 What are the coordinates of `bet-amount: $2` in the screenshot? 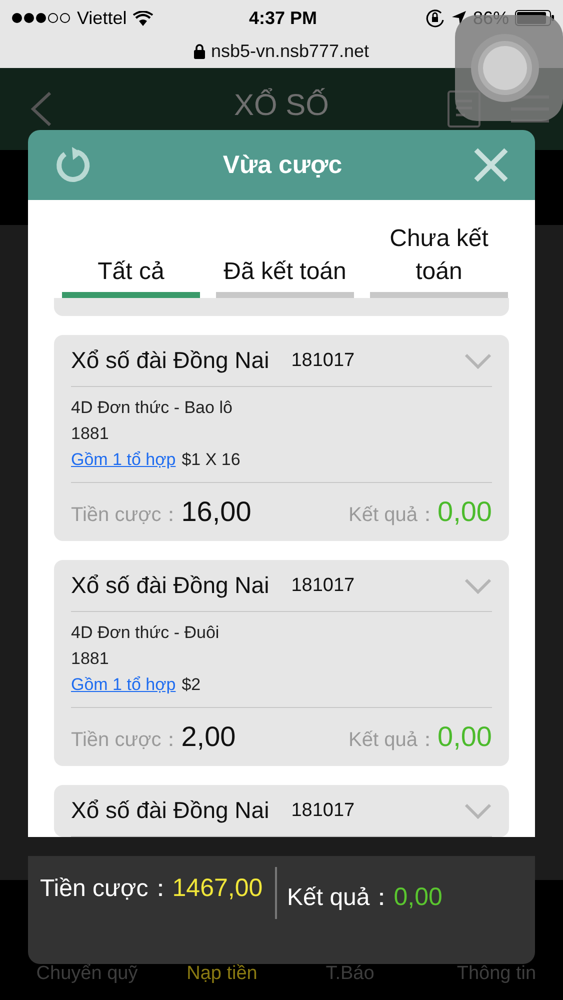 It's located at (191, 685).